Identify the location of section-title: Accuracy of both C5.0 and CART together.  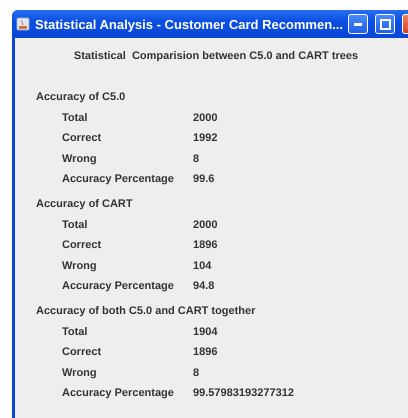
(146, 310).